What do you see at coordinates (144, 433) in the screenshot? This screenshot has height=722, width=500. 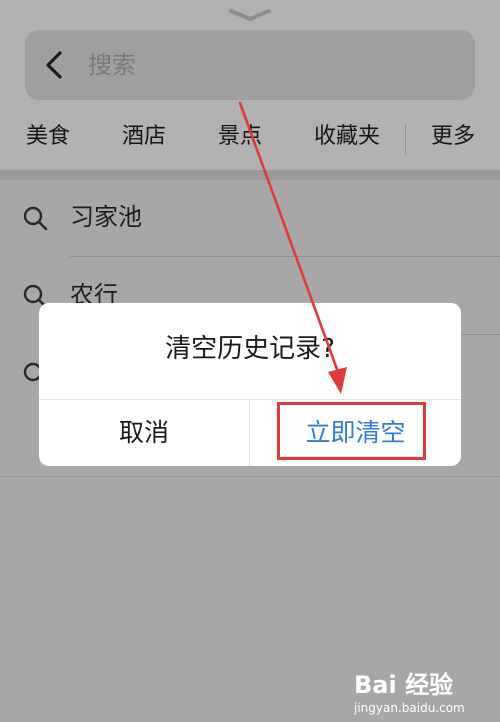 I see `cancel-button: 取消` at bounding box center [144, 433].